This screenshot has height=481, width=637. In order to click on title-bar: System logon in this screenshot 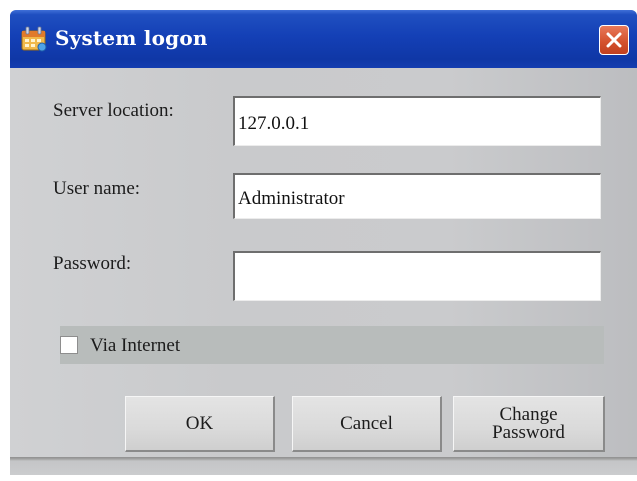, I will do `click(323, 39)`.